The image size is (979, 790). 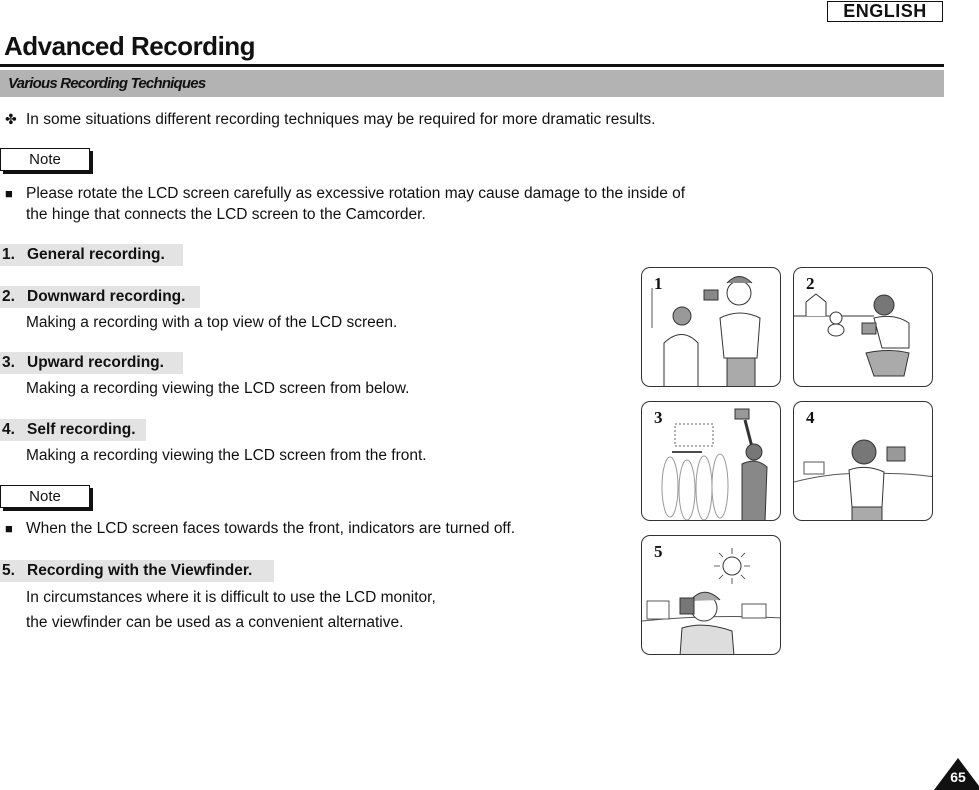 I want to click on technique-number: 1., so click(x=8, y=254).